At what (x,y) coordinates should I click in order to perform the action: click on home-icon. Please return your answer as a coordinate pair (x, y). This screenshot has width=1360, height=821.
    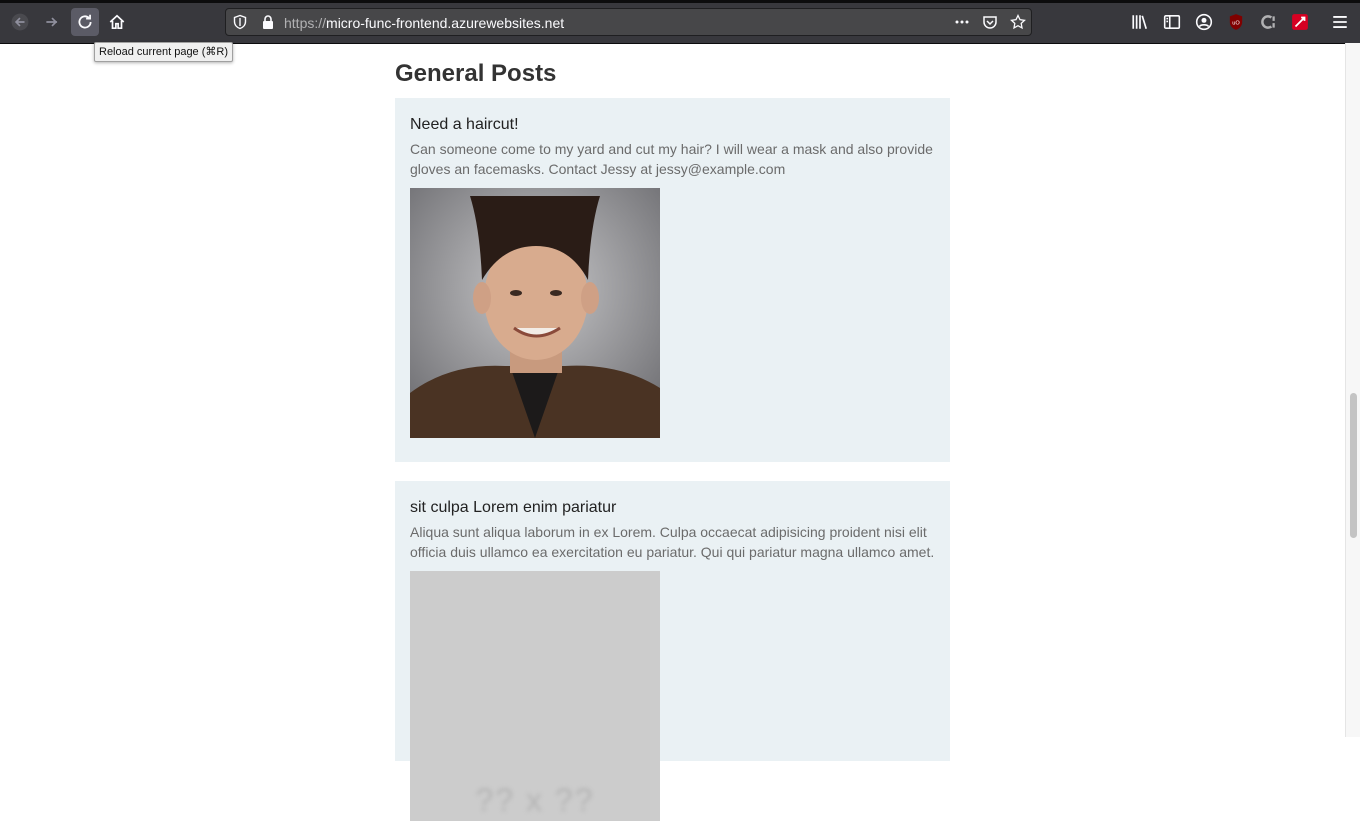
    Looking at the image, I should click on (117, 22).